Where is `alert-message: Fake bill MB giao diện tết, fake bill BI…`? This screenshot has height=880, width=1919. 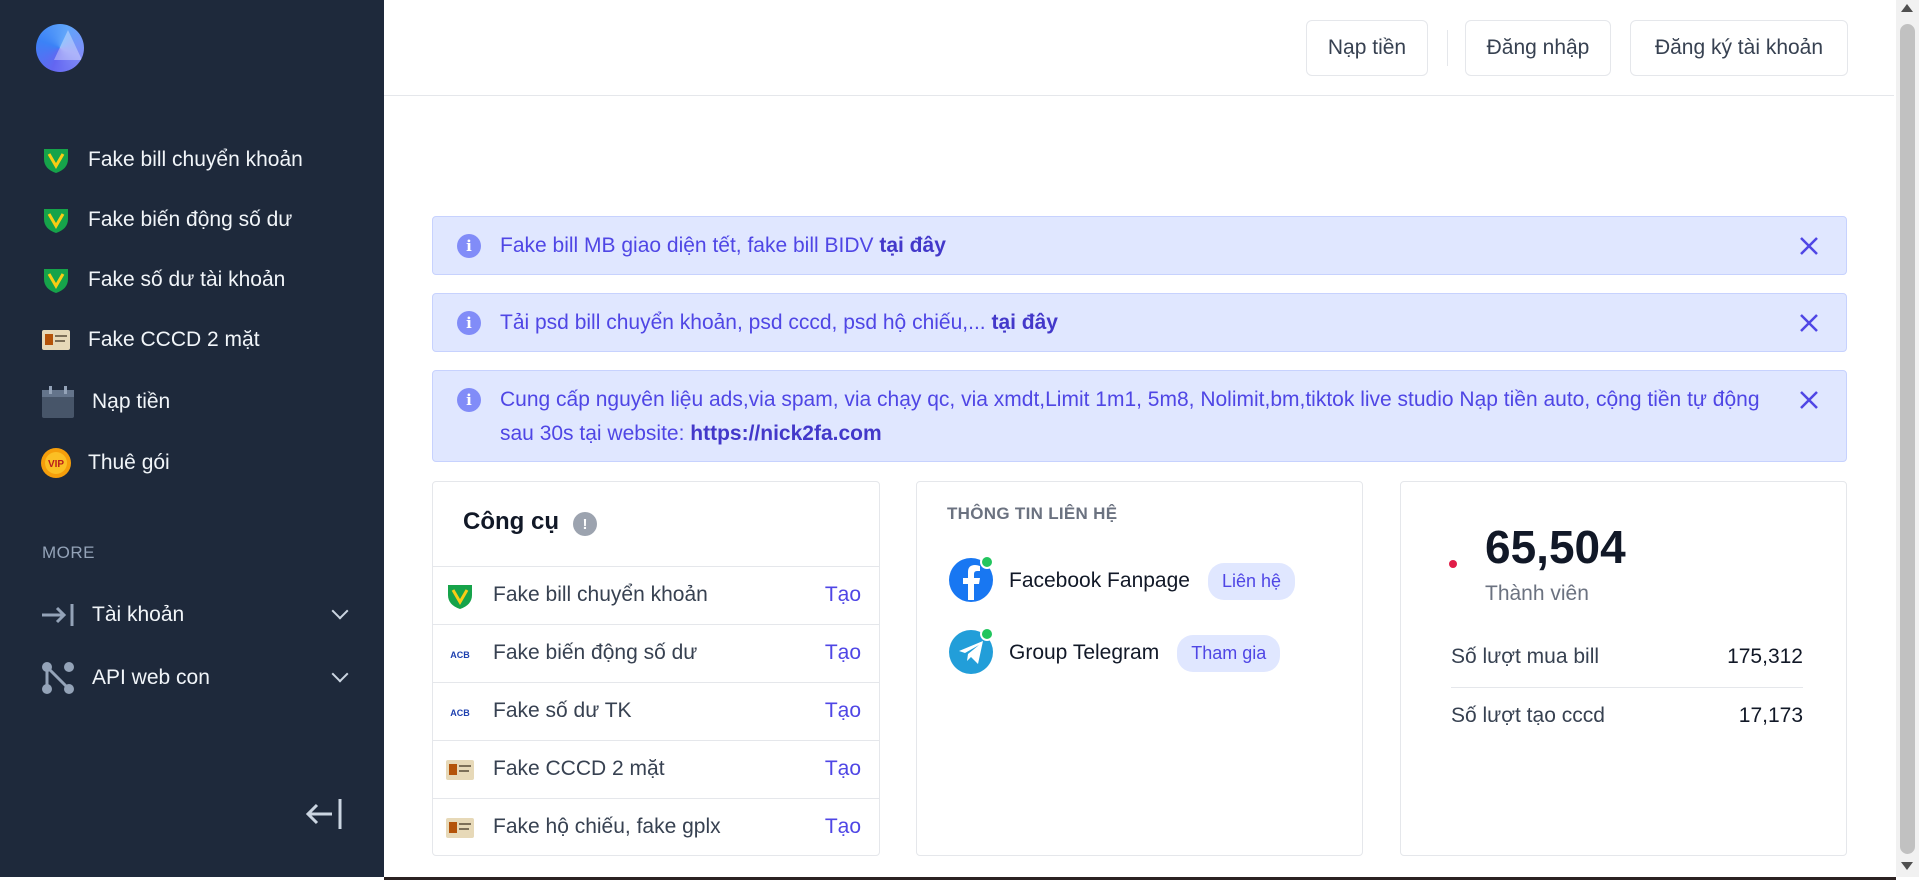
alert-message: Fake bill MB giao diện tết, fake bill BI… is located at coordinates (1143, 246).